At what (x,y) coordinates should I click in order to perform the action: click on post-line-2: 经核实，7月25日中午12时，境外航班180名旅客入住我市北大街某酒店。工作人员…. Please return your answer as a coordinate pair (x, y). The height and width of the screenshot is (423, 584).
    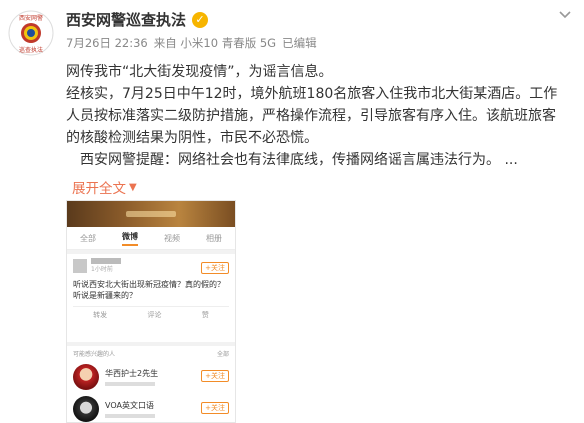
    Looking at the image, I should click on (312, 116).